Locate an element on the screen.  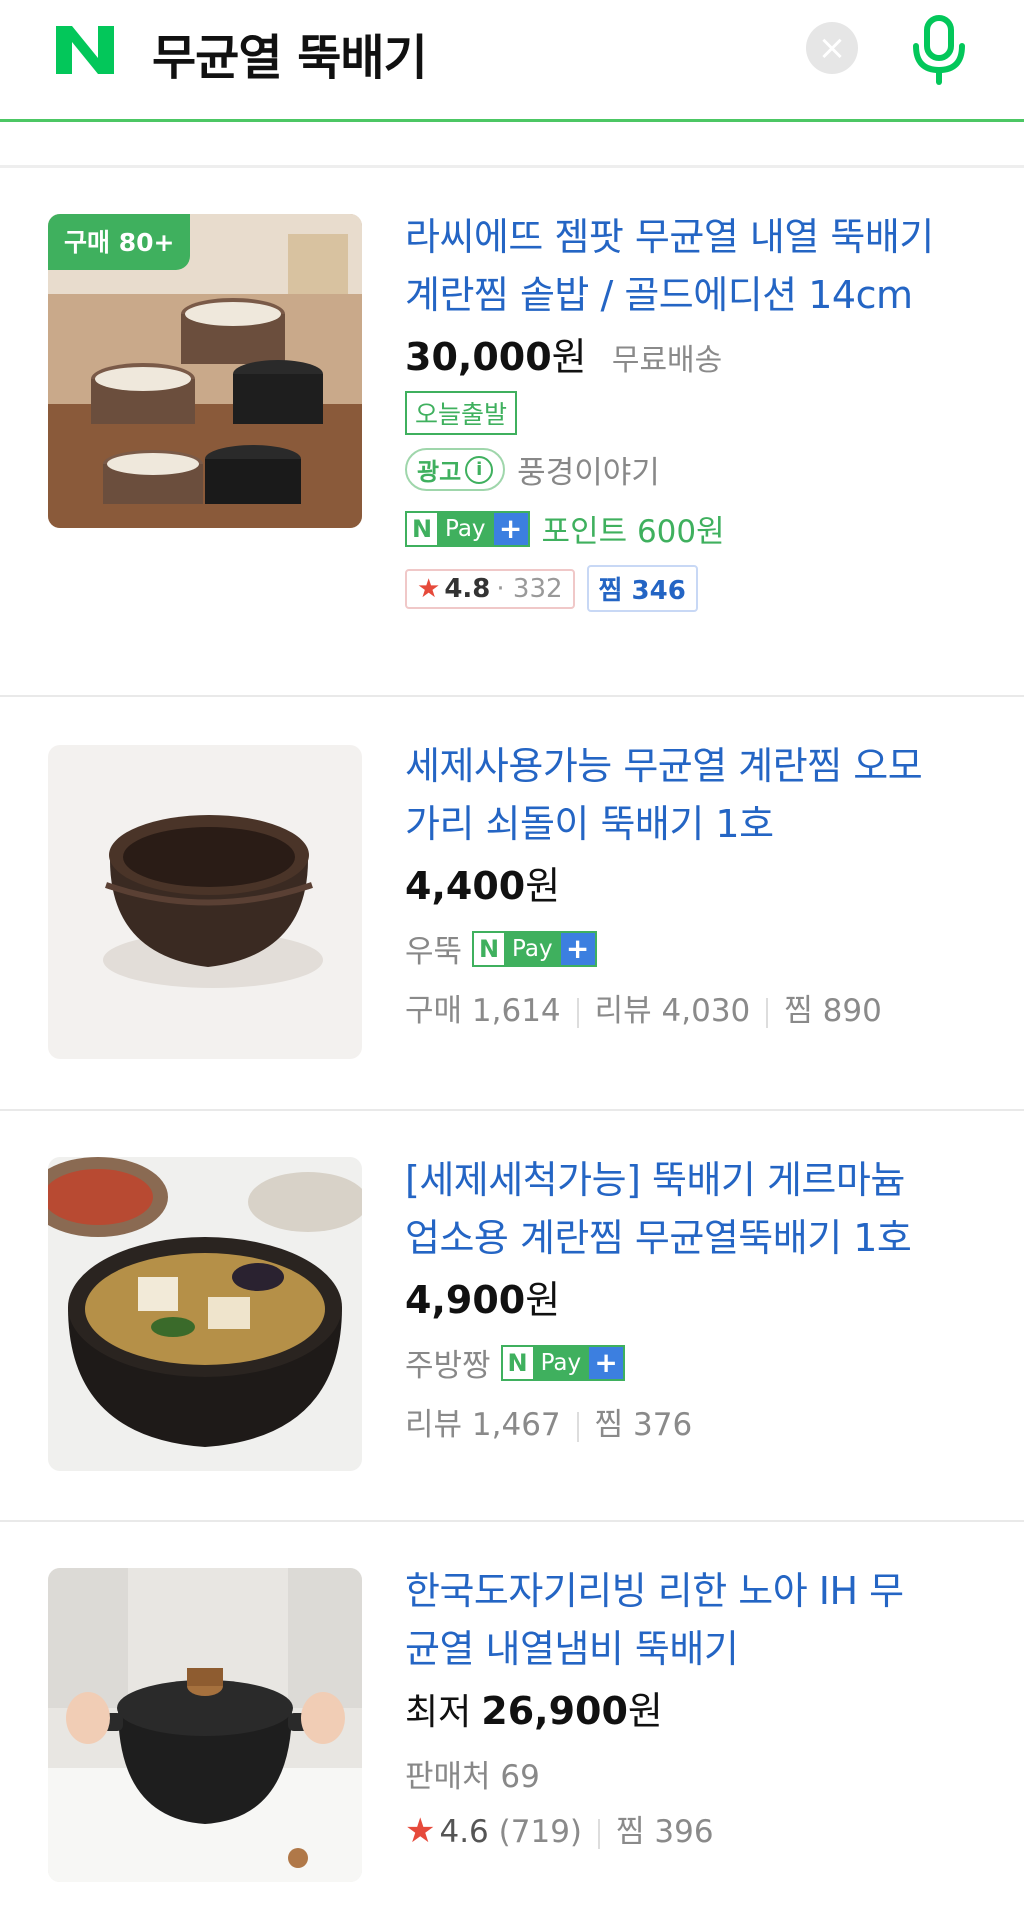
product-title: 세제사용가능 무균열 계란찜 오모 가리 쇠돌이 뚝배기 1호 is located at coordinates (700, 795).